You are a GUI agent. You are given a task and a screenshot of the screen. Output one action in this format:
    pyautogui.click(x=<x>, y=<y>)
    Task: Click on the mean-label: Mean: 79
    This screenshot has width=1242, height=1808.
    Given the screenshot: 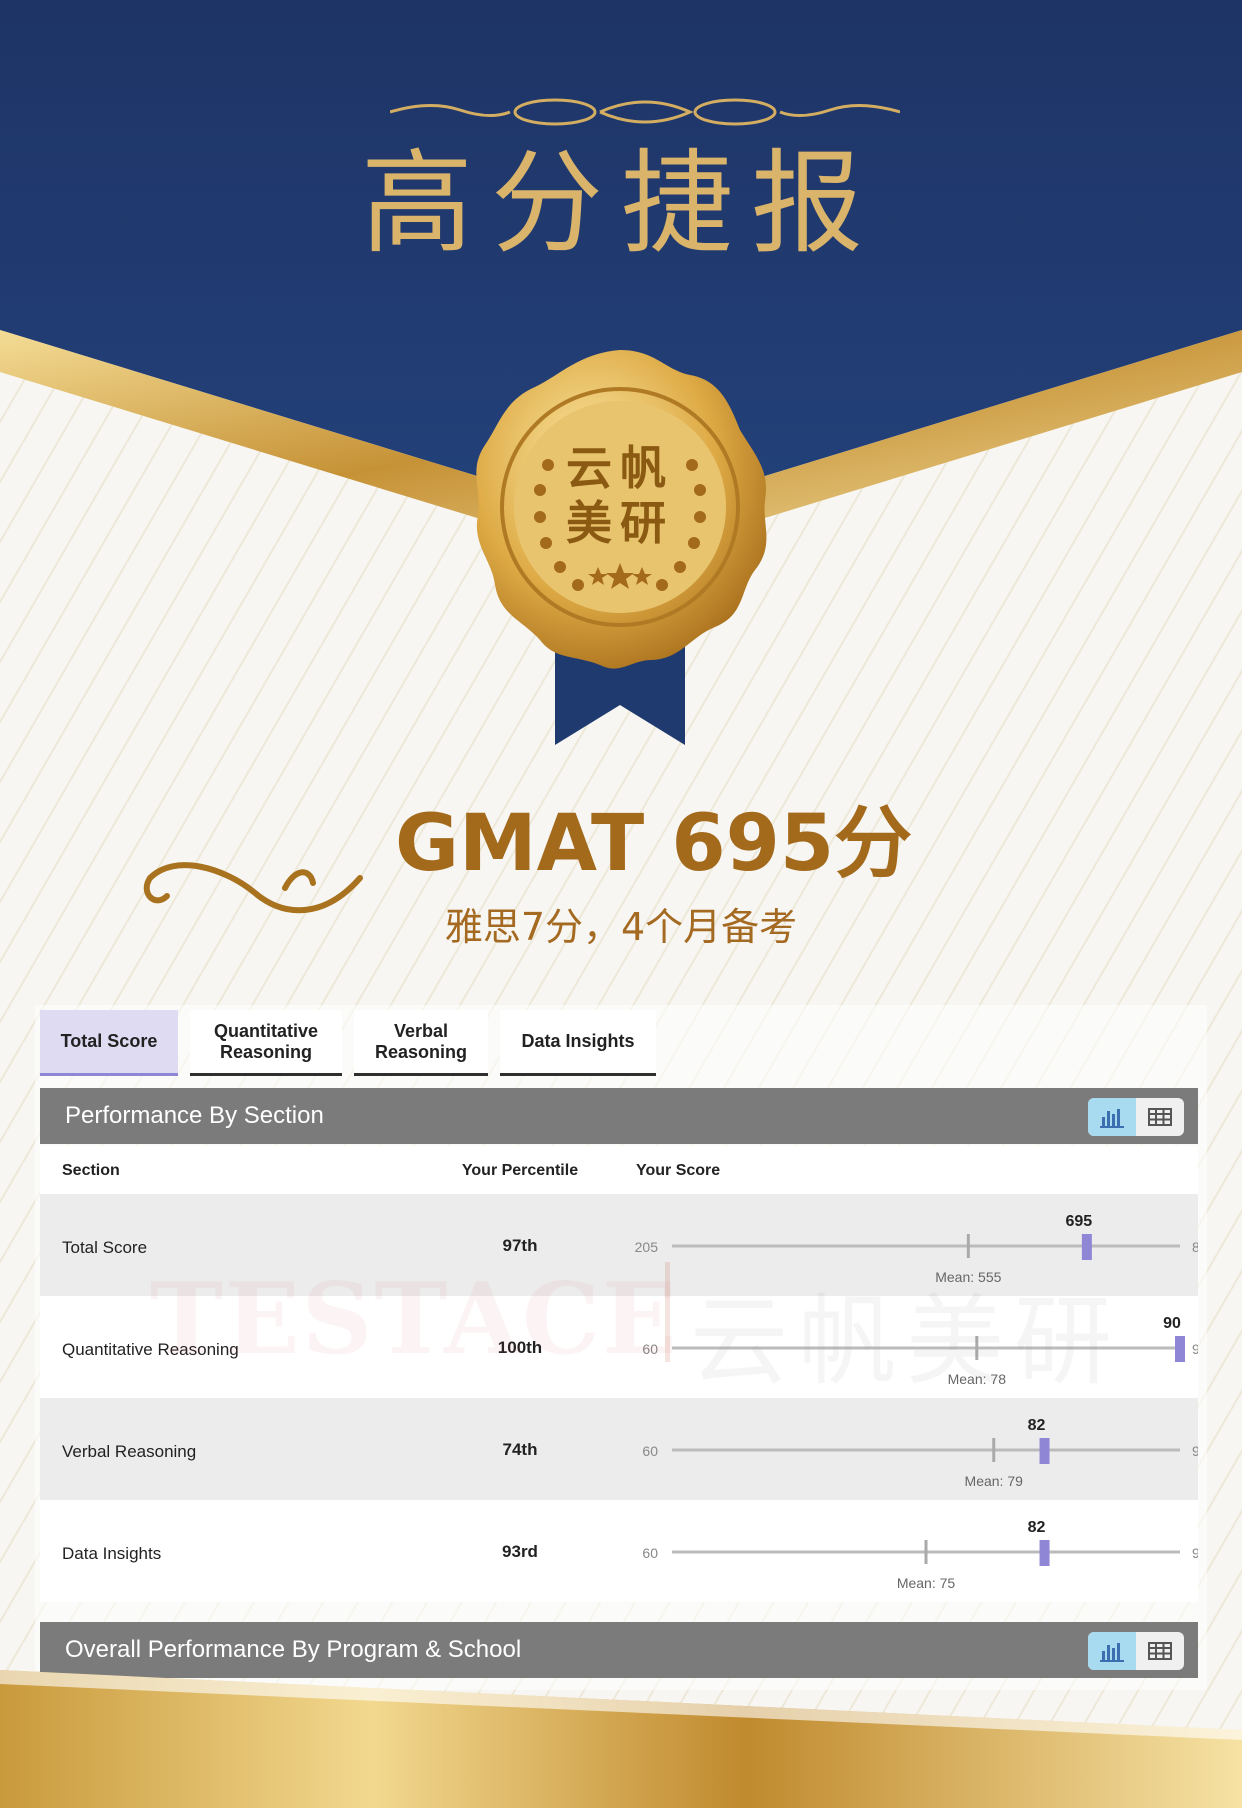 What is the action you would take?
    pyautogui.click(x=994, y=1481)
    